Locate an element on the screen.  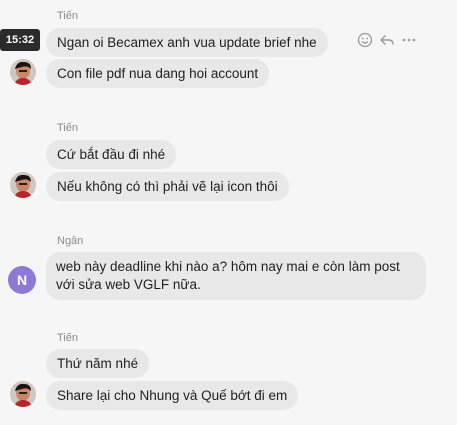
message-timestamp: 15:32 is located at coordinates (20, 40).